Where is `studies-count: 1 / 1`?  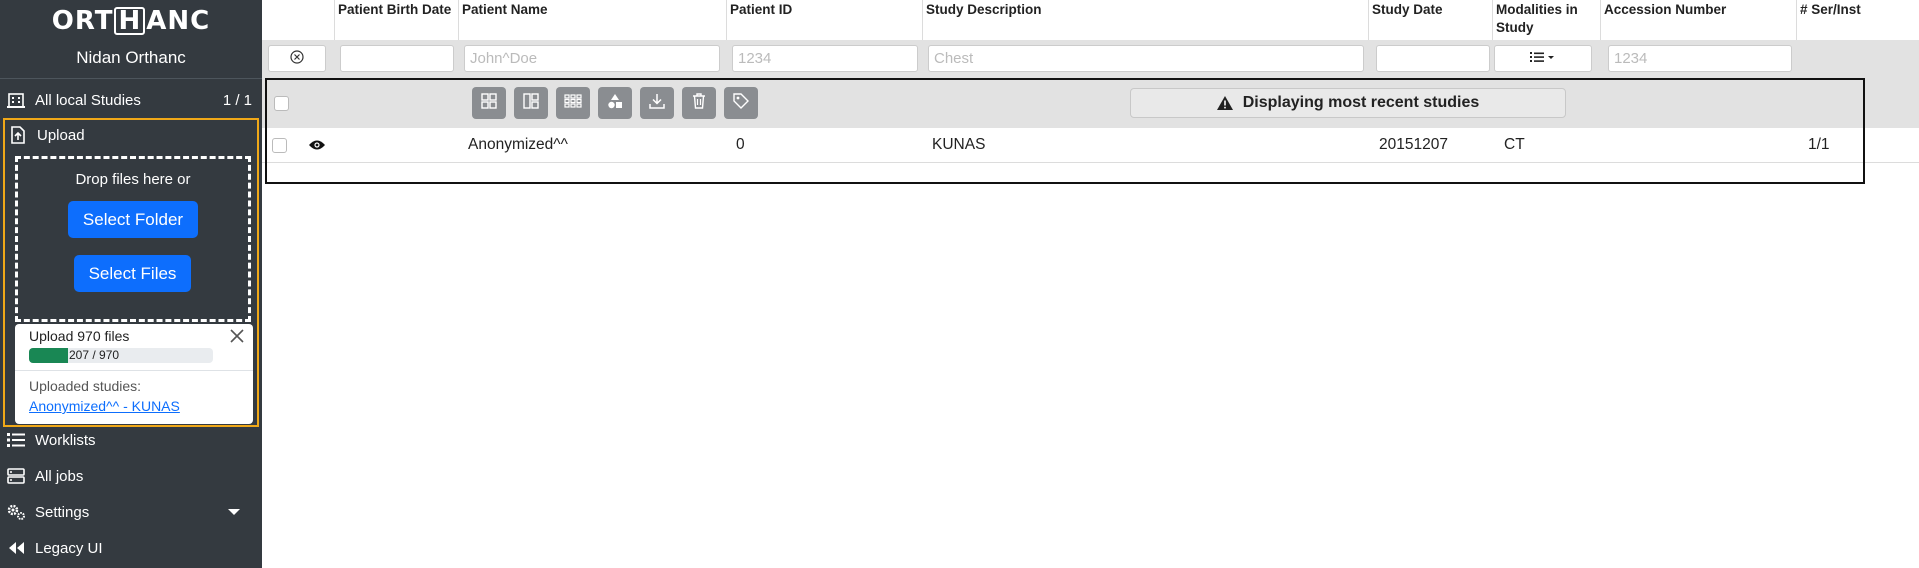 studies-count: 1 / 1 is located at coordinates (237, 100).